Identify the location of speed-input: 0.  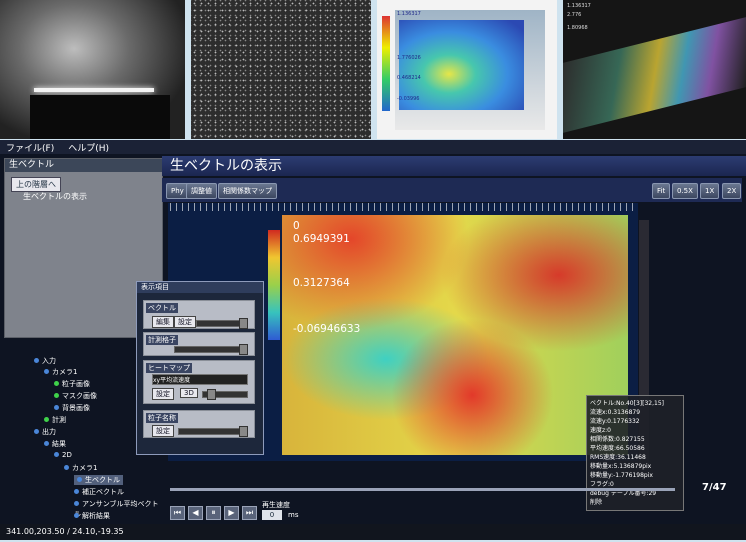
(272, 515).